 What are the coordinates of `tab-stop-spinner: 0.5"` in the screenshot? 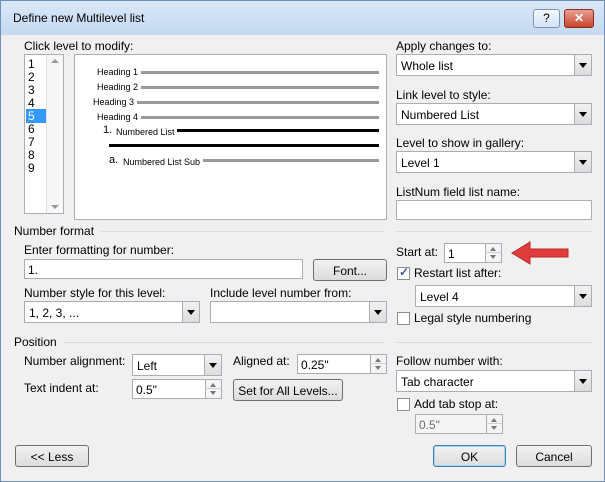 It's located at (459, 424).